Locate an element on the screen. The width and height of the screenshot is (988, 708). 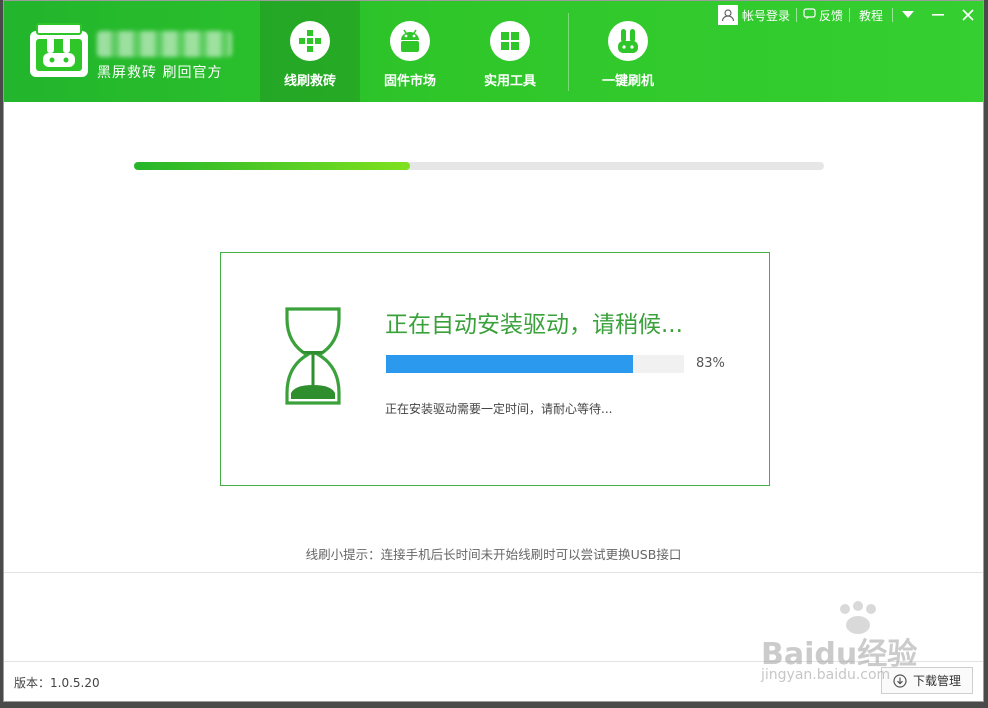
chat-icon is located at coordinates (809, 15).